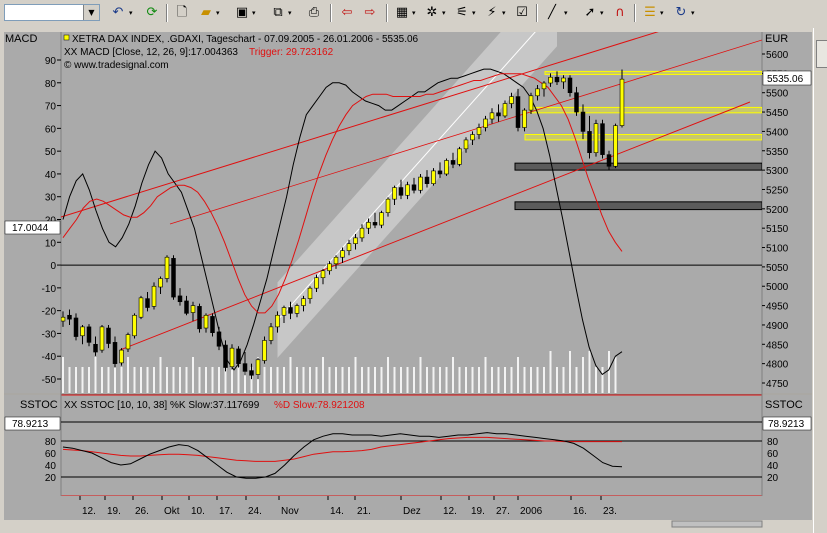  What do you see at coordinates (492, 13) in the screenshot?
I see `scanner-icon: ⚡` at bounding box center [492, 13].